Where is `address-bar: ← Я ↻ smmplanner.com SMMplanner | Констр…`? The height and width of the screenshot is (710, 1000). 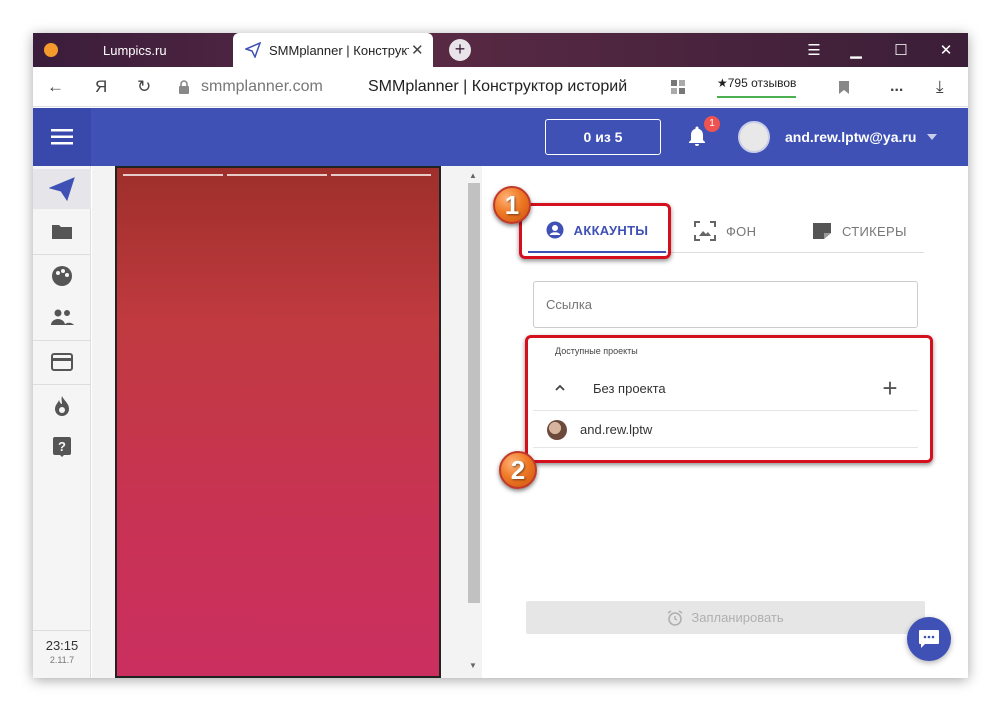
address-bar: ← Я ↻ smmplanner.com SMMplanner | Констр… is located at coordinates (500, 87).